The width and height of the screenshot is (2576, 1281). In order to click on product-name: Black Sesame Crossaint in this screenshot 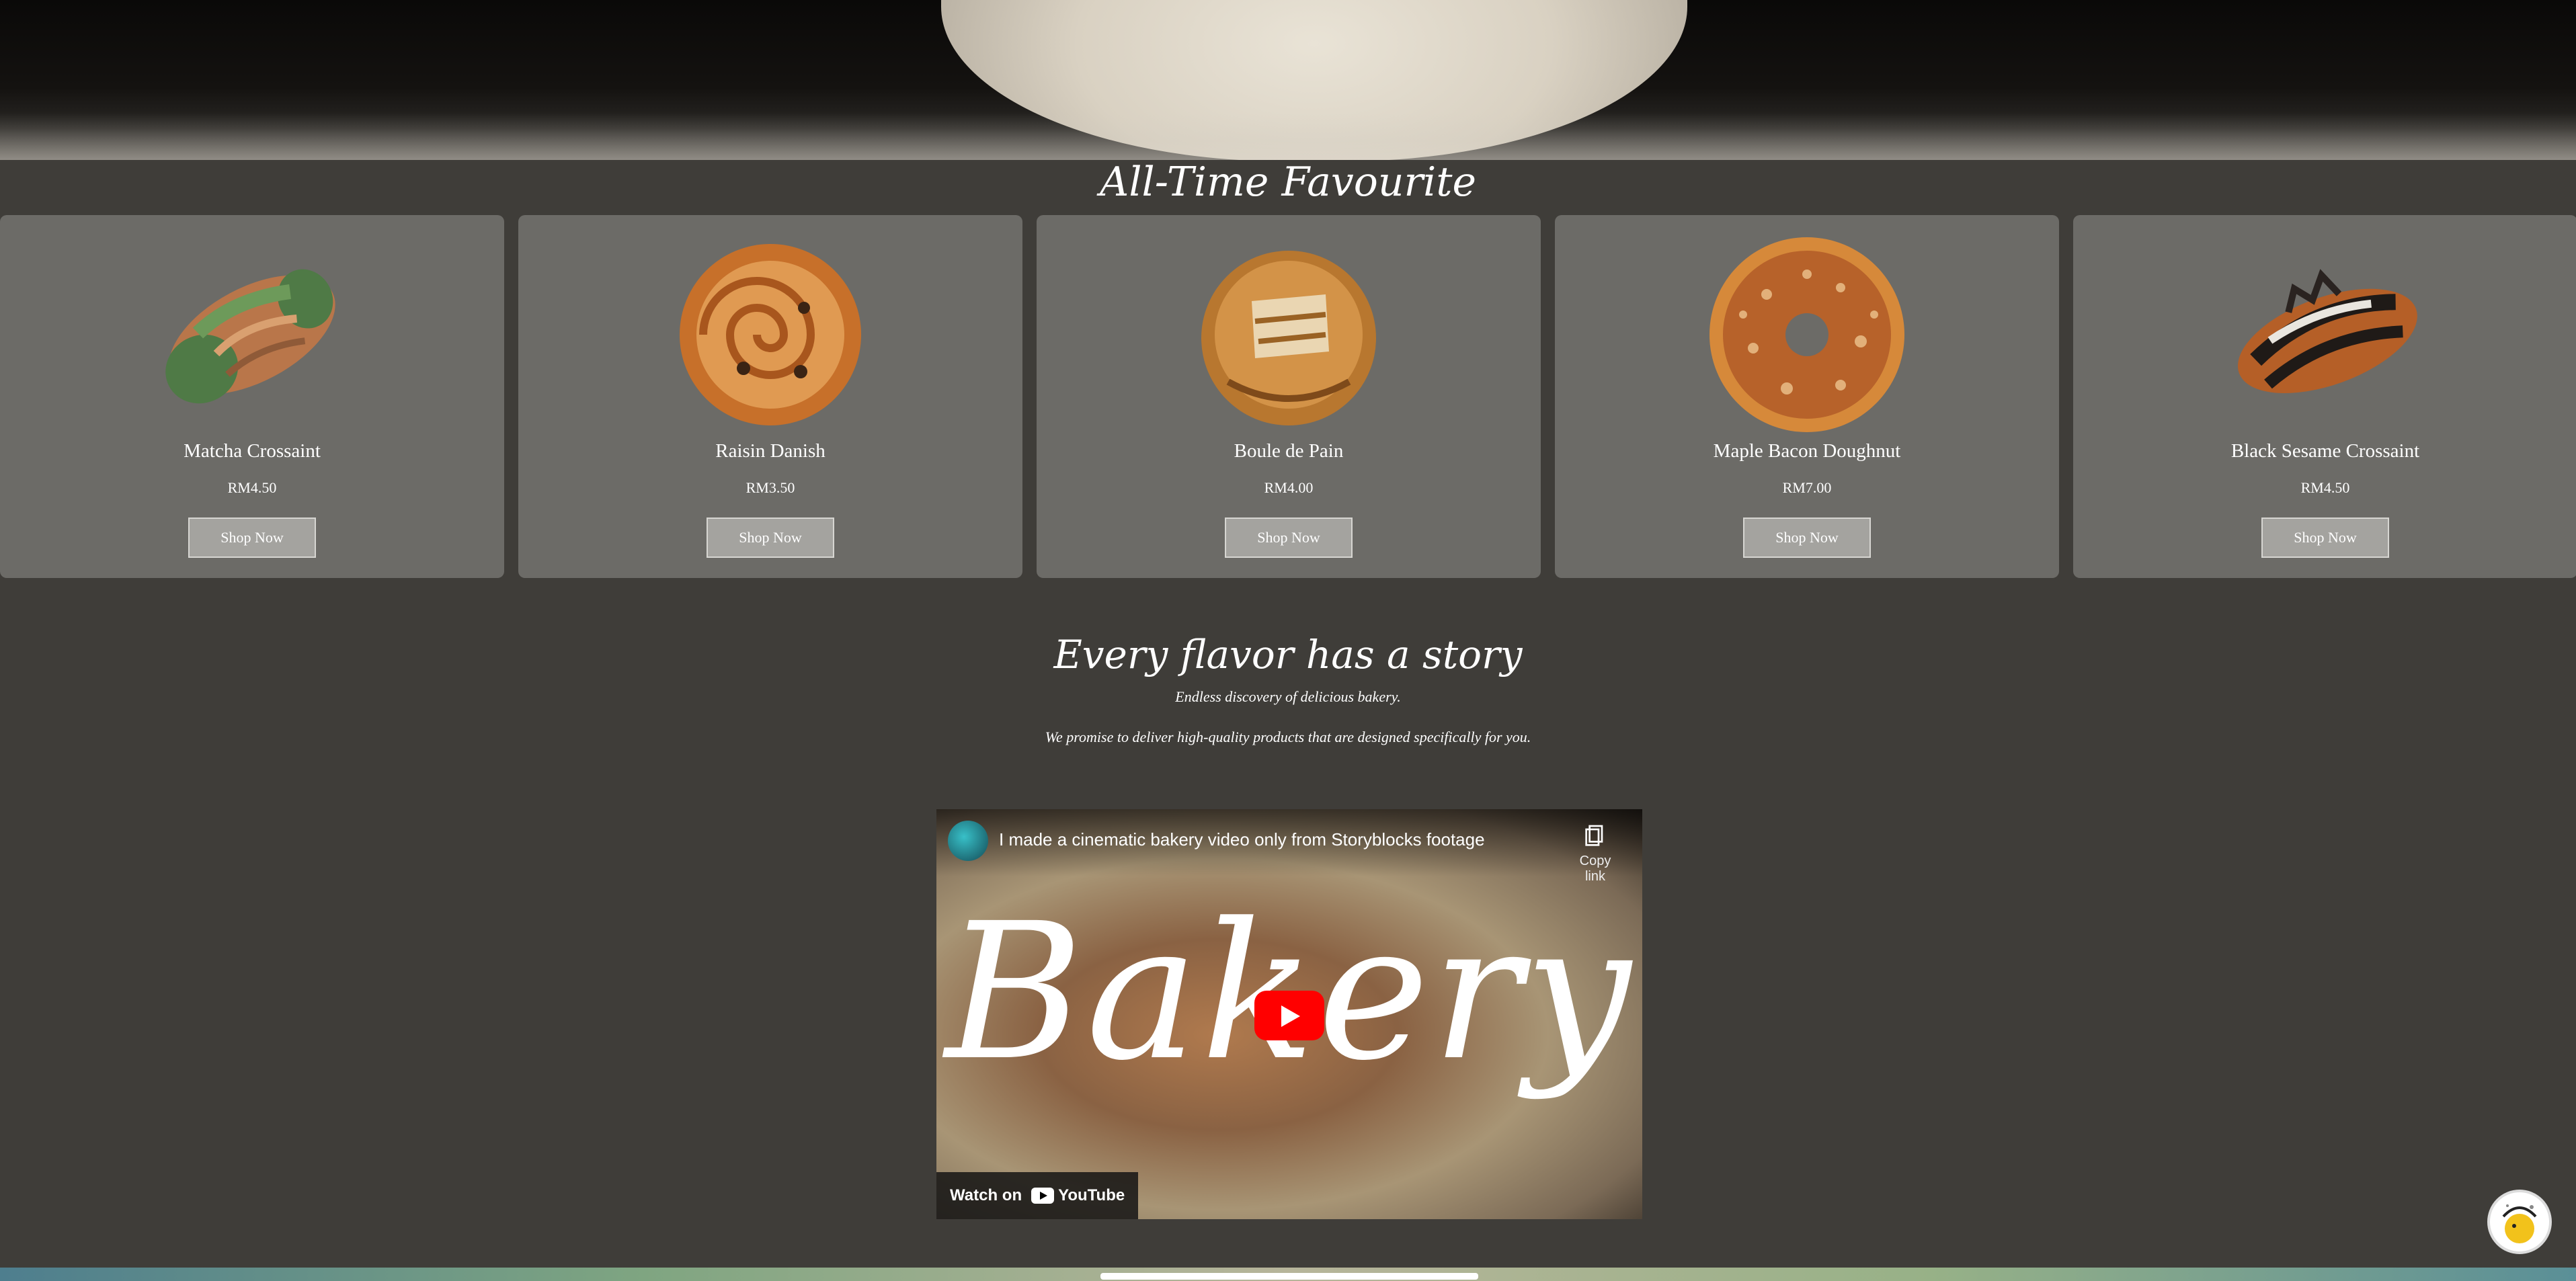, I will do `click(2325, 451)`.